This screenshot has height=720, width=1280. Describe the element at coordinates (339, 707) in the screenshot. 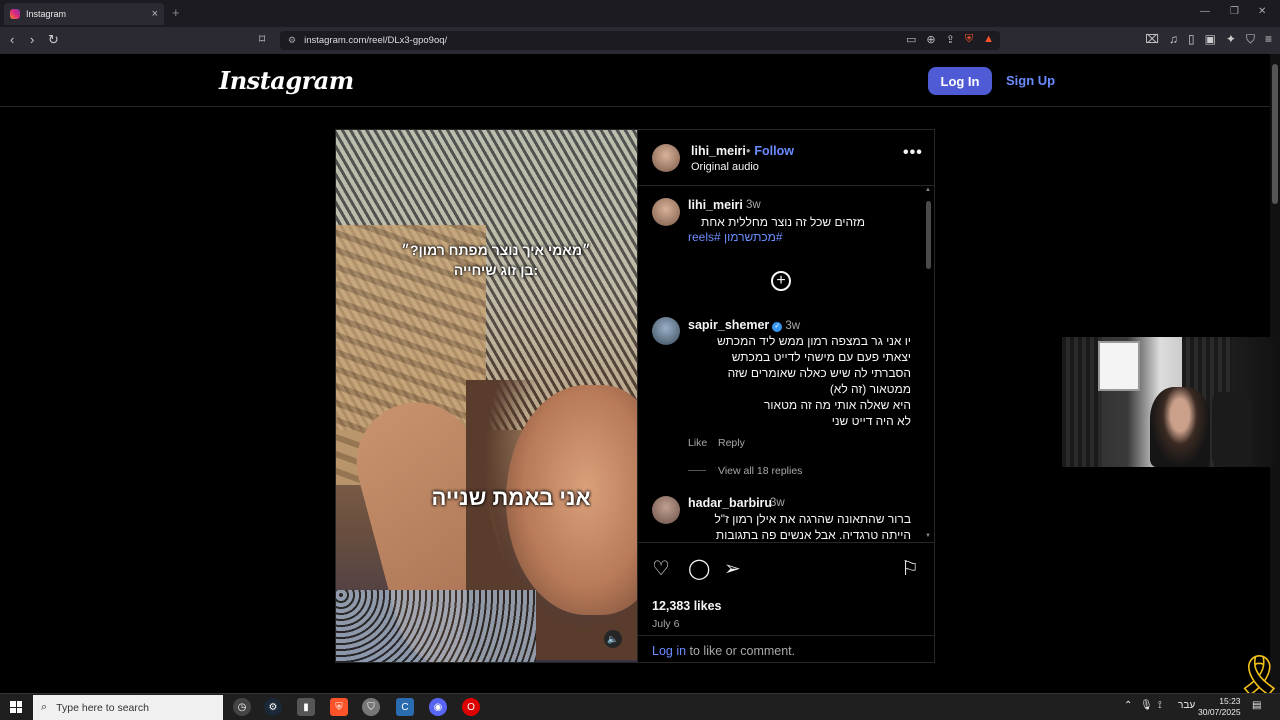

I see `brave-icon: ⛨` at that location.